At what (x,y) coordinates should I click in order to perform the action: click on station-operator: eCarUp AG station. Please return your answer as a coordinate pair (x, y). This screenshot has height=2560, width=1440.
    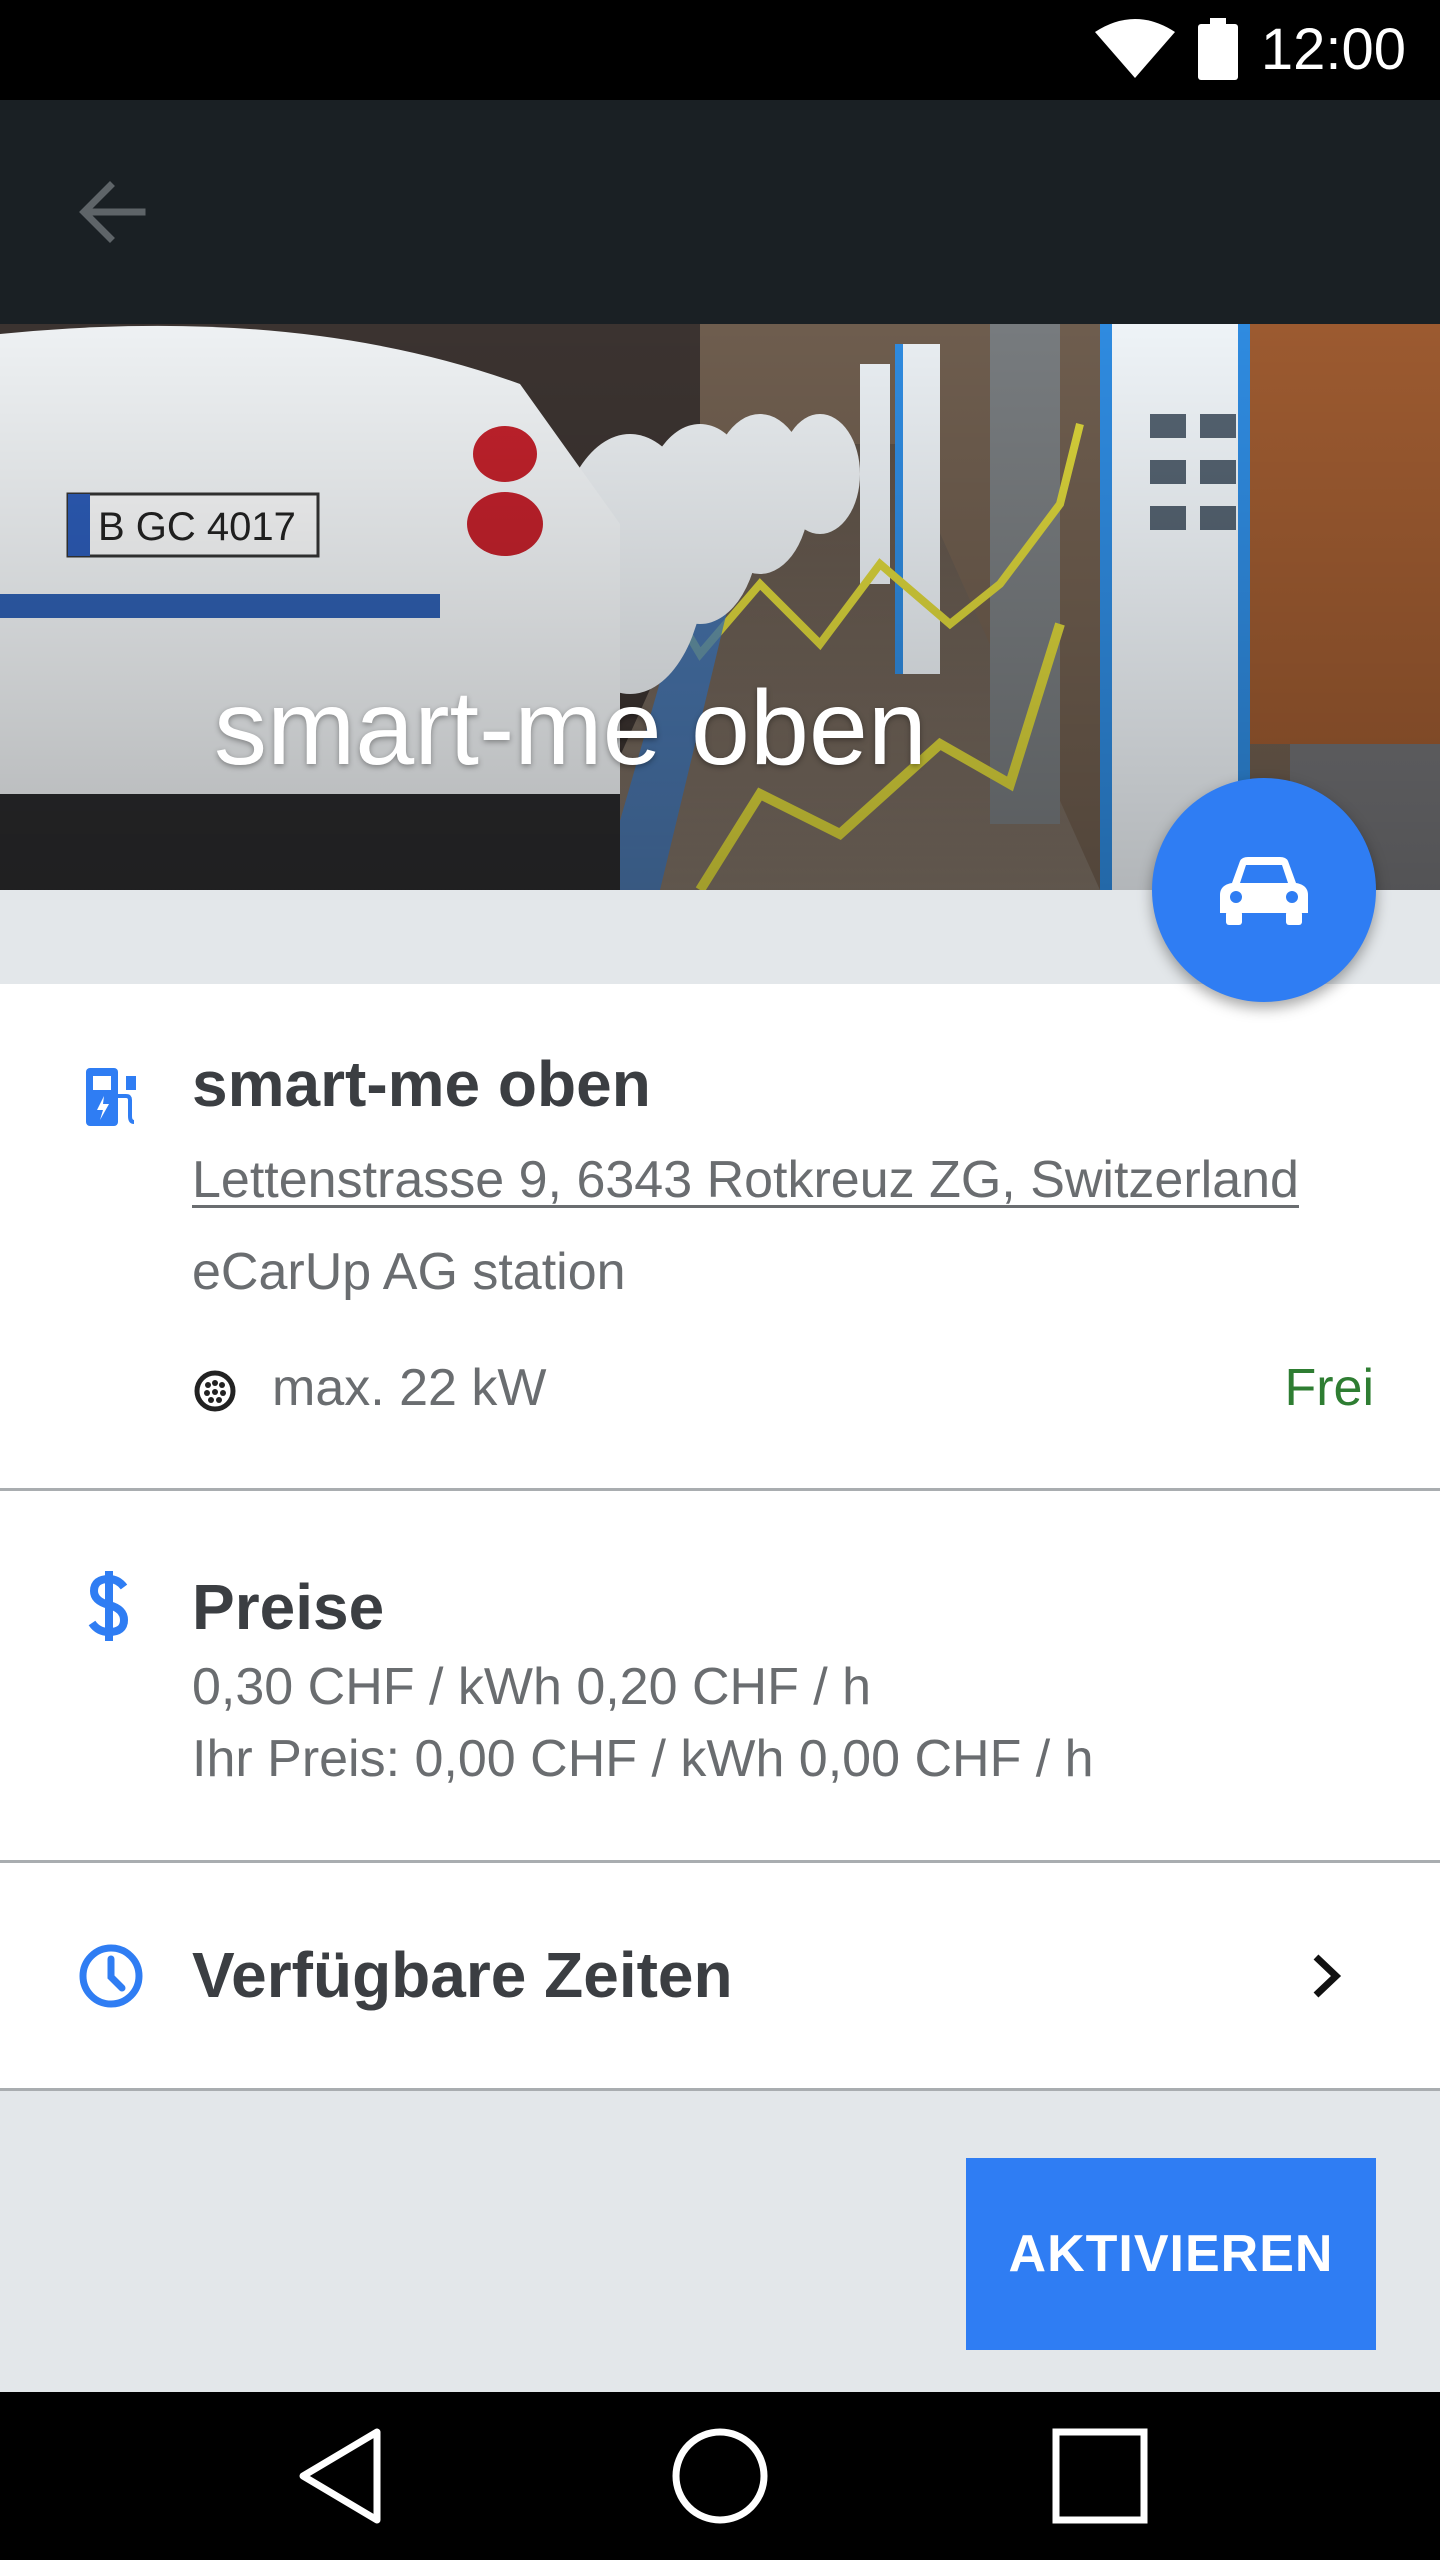
    Looking at the image, I should click on (409, 1272).